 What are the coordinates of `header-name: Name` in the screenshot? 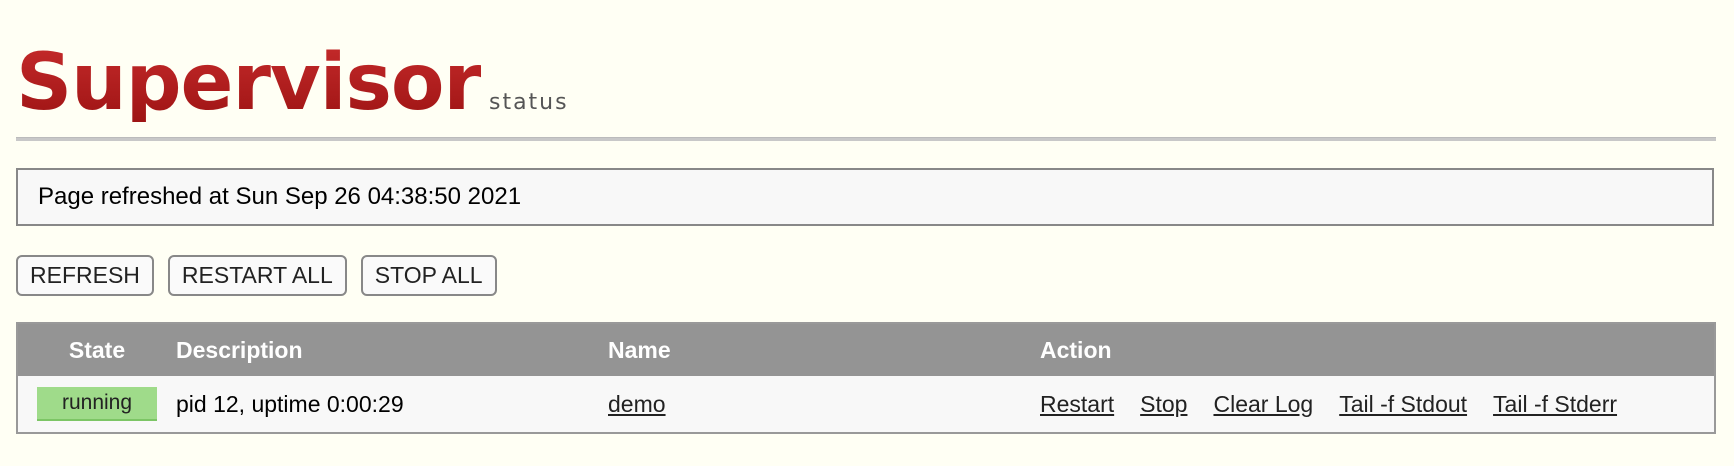 It's located at (639, 349).